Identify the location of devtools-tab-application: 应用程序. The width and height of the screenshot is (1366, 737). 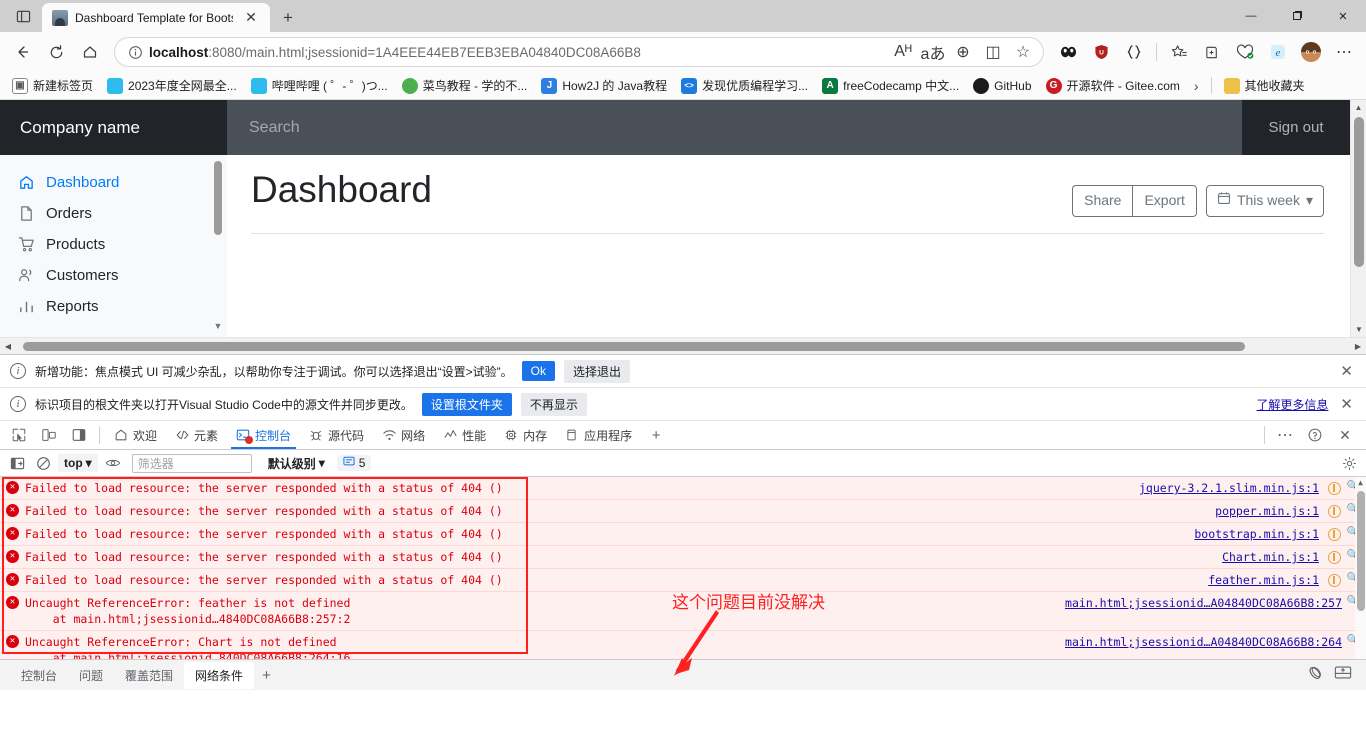
(598, 435).